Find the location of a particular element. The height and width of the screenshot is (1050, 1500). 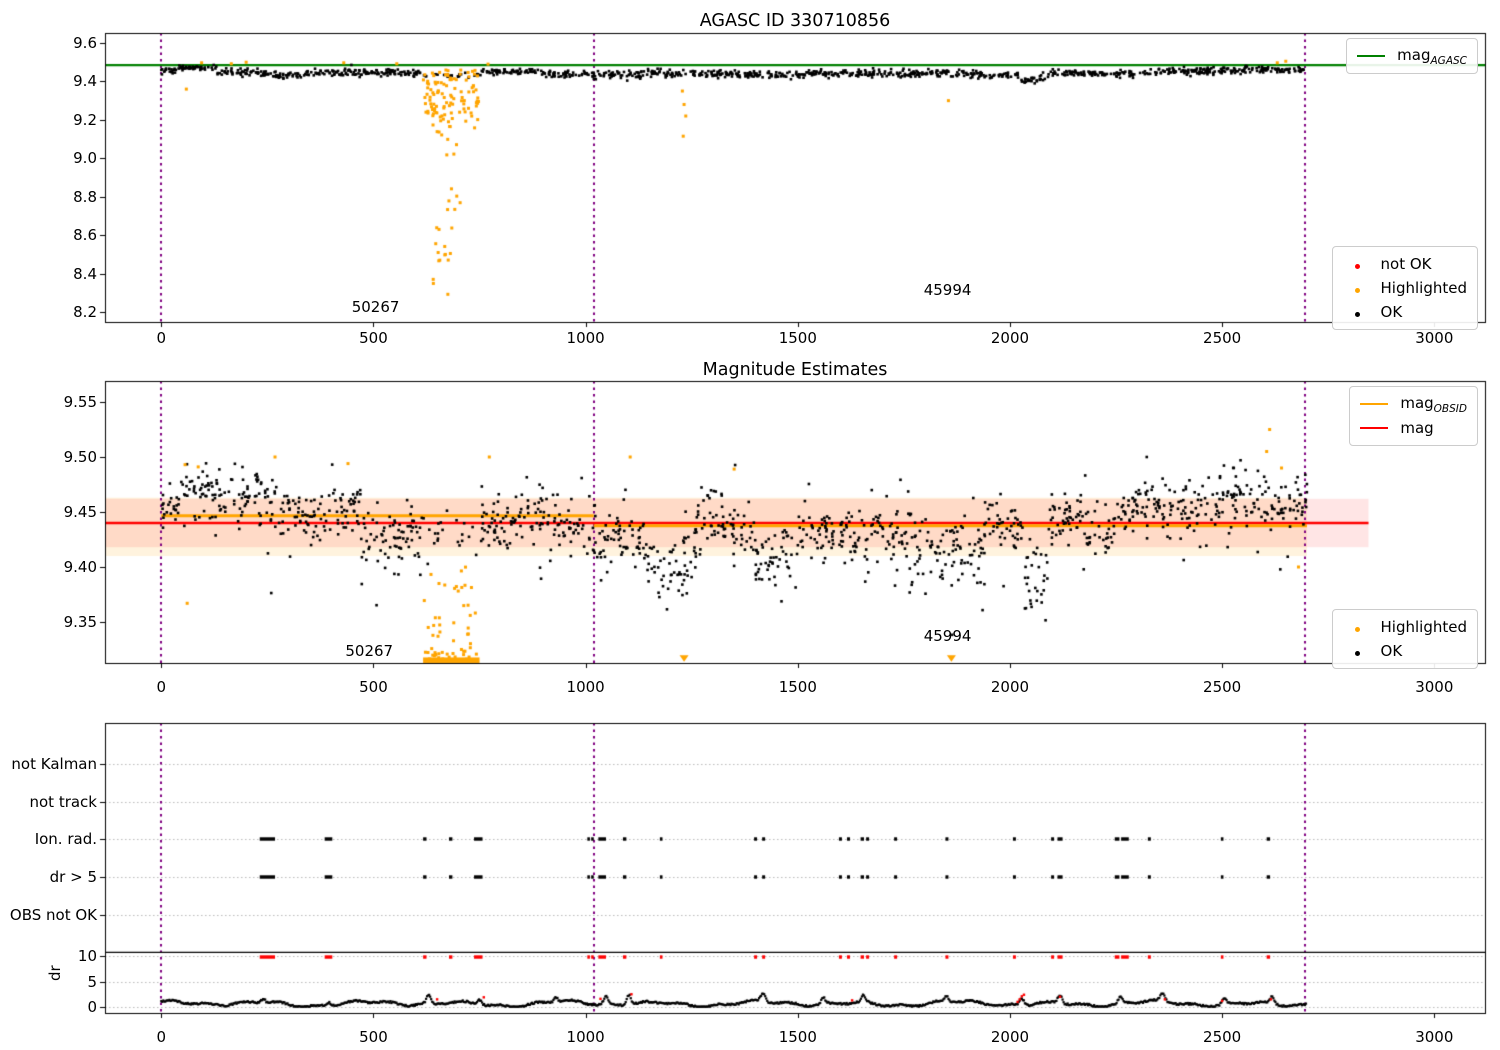

legend-mag-agasc: magAGASC is located at coordinates (1412, 56).